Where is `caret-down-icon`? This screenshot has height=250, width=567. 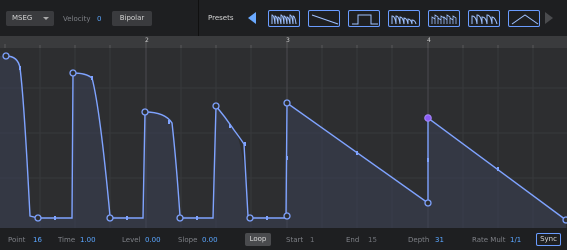
caret-down-icon is located at coordinates (46, 18).